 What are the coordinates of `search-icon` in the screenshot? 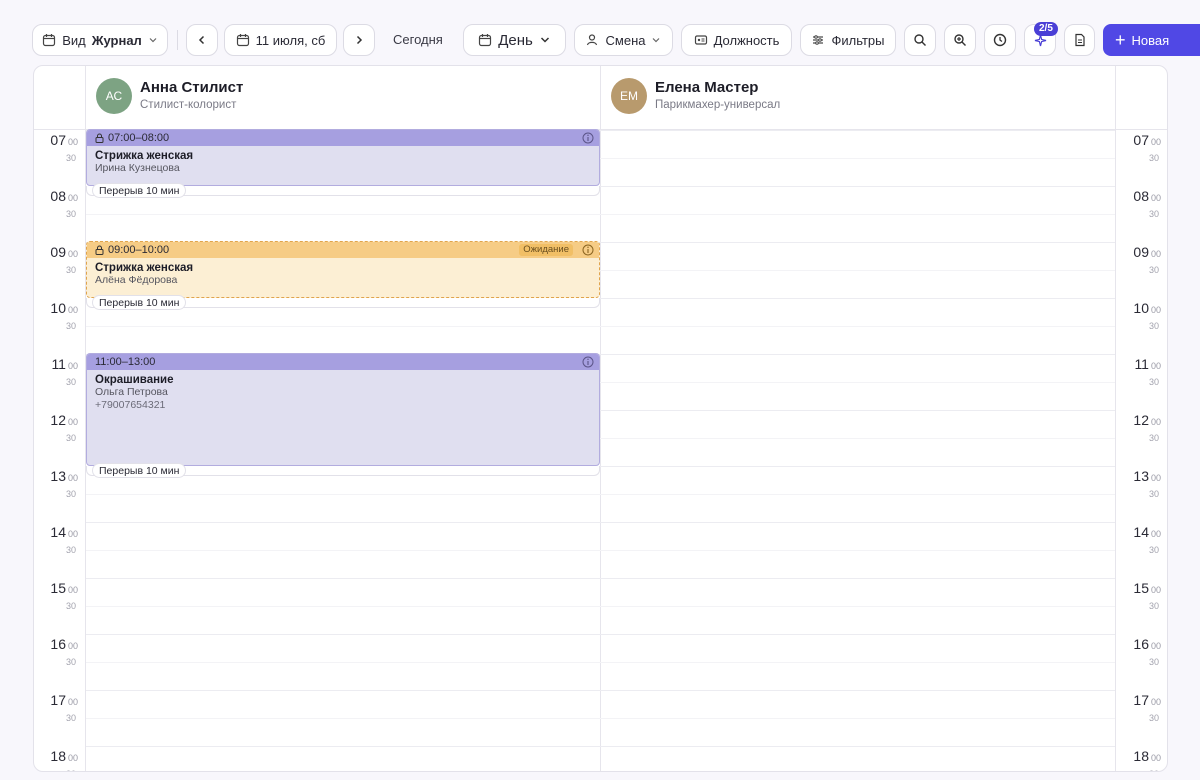 It's located at (920, 40).